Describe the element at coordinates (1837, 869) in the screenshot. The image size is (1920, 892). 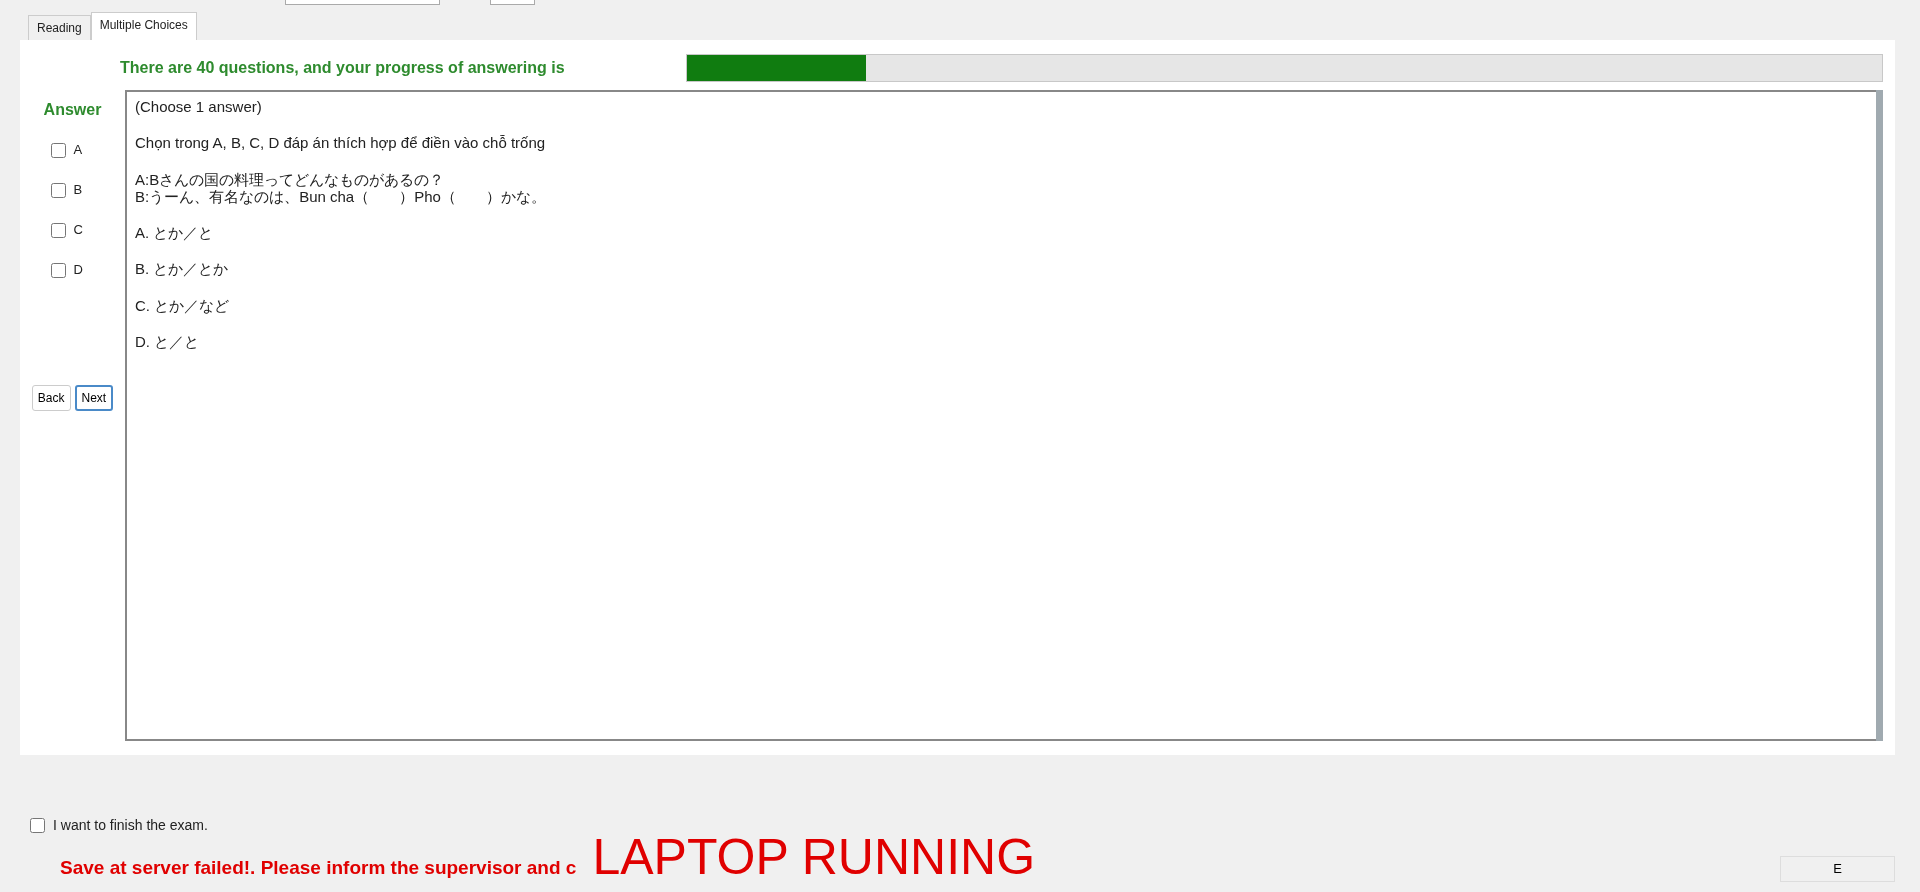
I see `exit-button: E` at that location.